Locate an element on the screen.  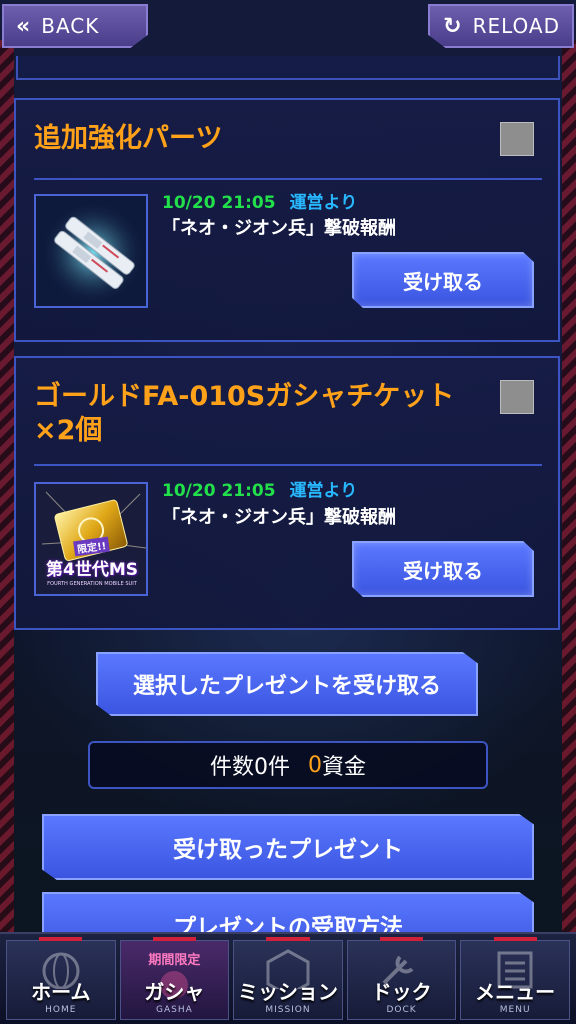
receive-selected-button: 選択したプレゼントを受け取る is located at coordinates (287, 684).